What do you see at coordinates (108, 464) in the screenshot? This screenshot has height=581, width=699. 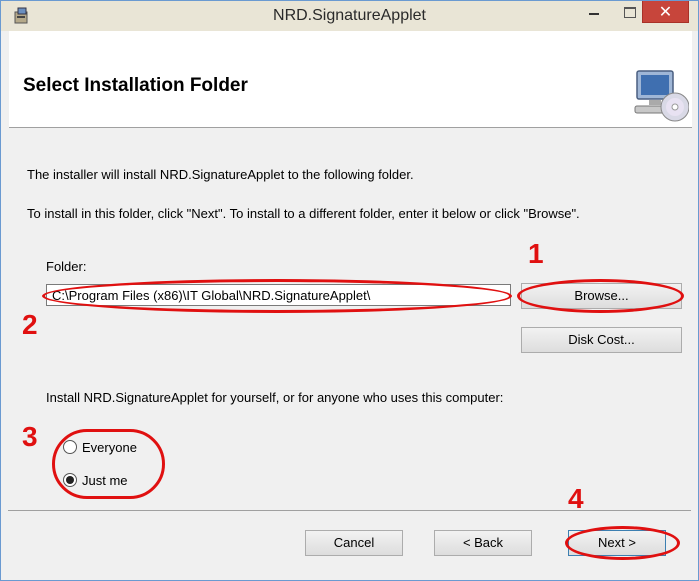 I see `annotation-ring-radios` at bounding box center [108, 464].